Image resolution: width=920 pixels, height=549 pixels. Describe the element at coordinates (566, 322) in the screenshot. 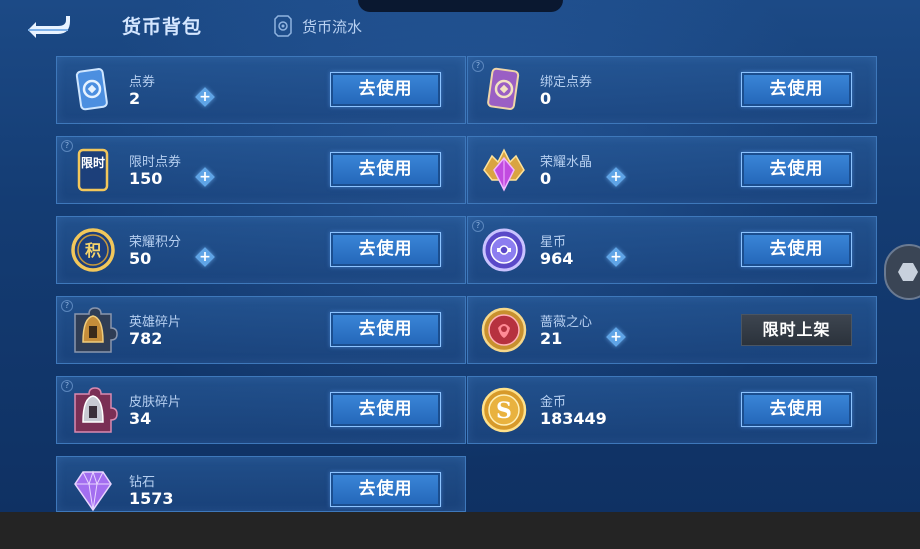

I see `currency-name: 蔷薇之心` at that location.